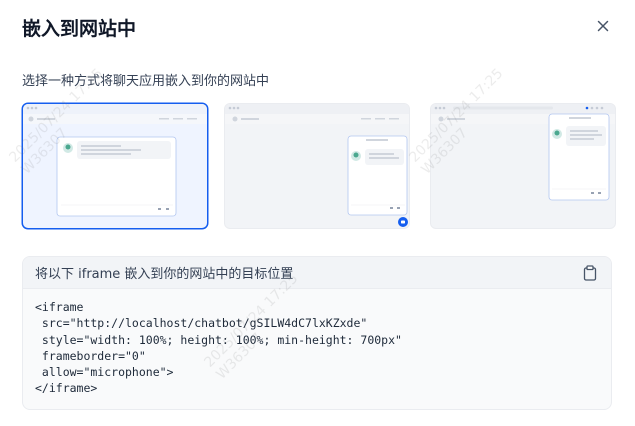 This screenshot has width=635, height=426. What do you see at coordinates (164, 274) in the screenshot?
I see `embed-code-instructions: 将以下 iframe 嵌入到你的网站中的目标位置` at bounding box center [164, 274].